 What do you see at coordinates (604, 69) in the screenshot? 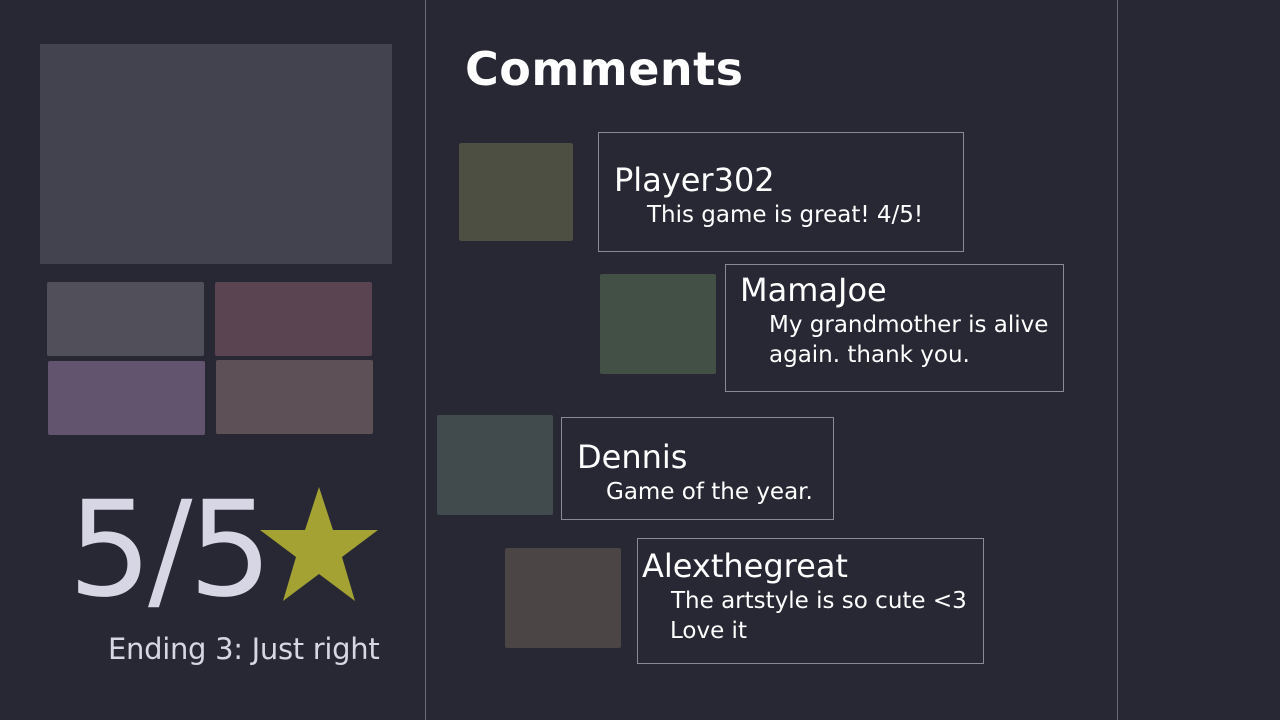
I see `comments-title: Comments` at bounding box center [604, 69].